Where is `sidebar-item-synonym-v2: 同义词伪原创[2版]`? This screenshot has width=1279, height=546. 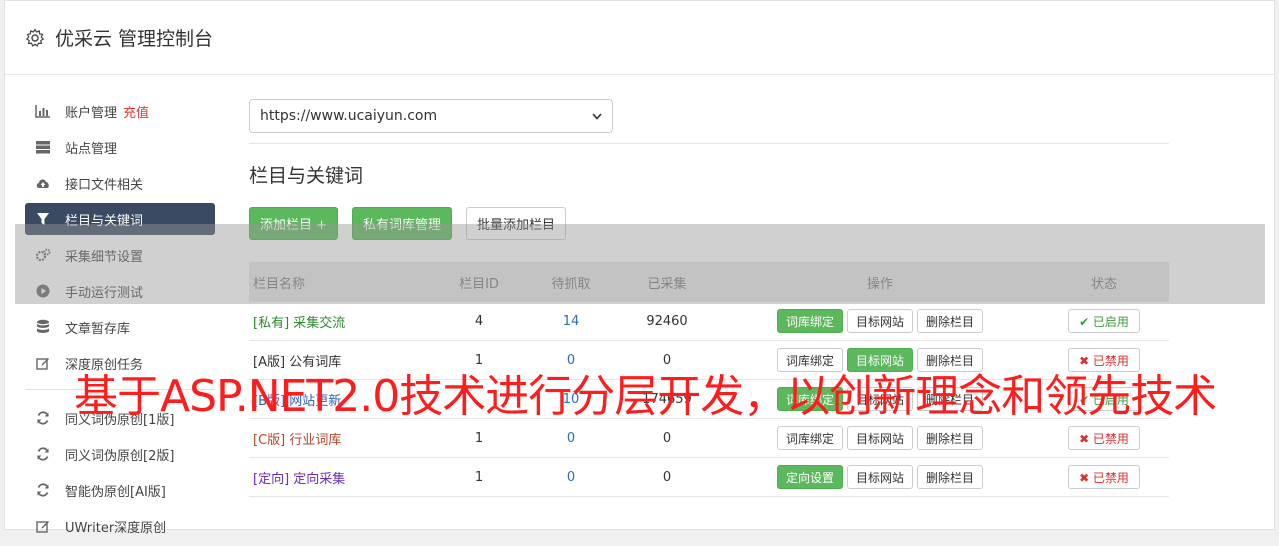 sidebar-item-synonym-v2: 同义词伪原创[2版] is located at coordinates (120, 454).